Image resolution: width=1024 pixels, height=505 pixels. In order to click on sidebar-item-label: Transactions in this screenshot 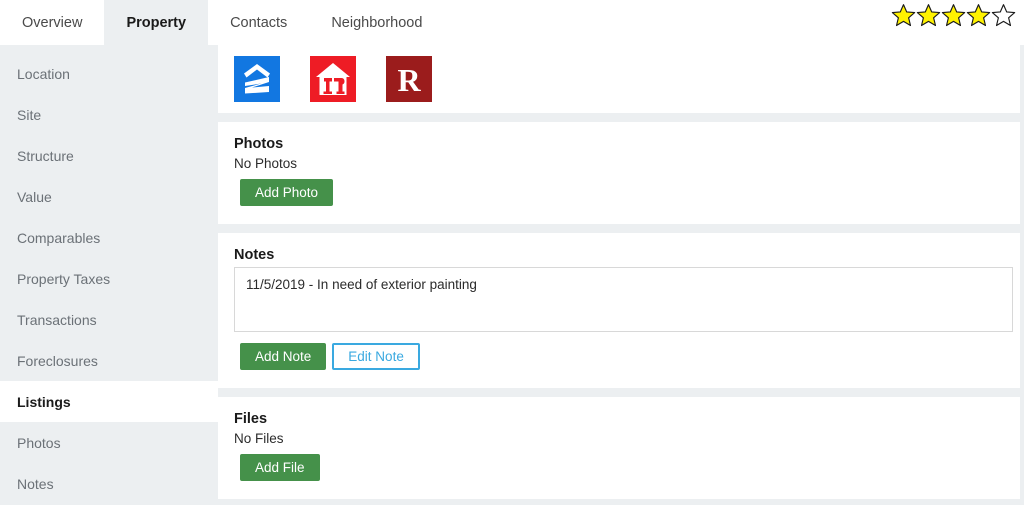, I will do `click(57, 319)`.